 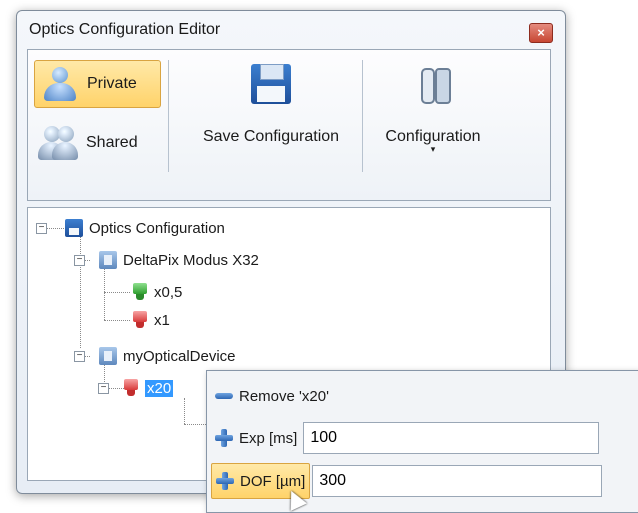 What do you see at coordinates (58, 143) in the screenshot?
I see `users-icon` at bounding box center [58, 143].